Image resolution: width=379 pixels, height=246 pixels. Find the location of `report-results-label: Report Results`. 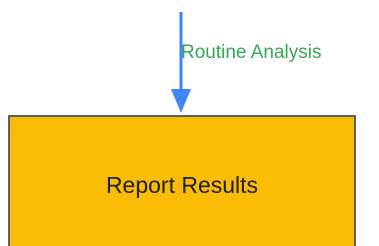

report-results-label: Report Results is located at coordinates (182, 185).